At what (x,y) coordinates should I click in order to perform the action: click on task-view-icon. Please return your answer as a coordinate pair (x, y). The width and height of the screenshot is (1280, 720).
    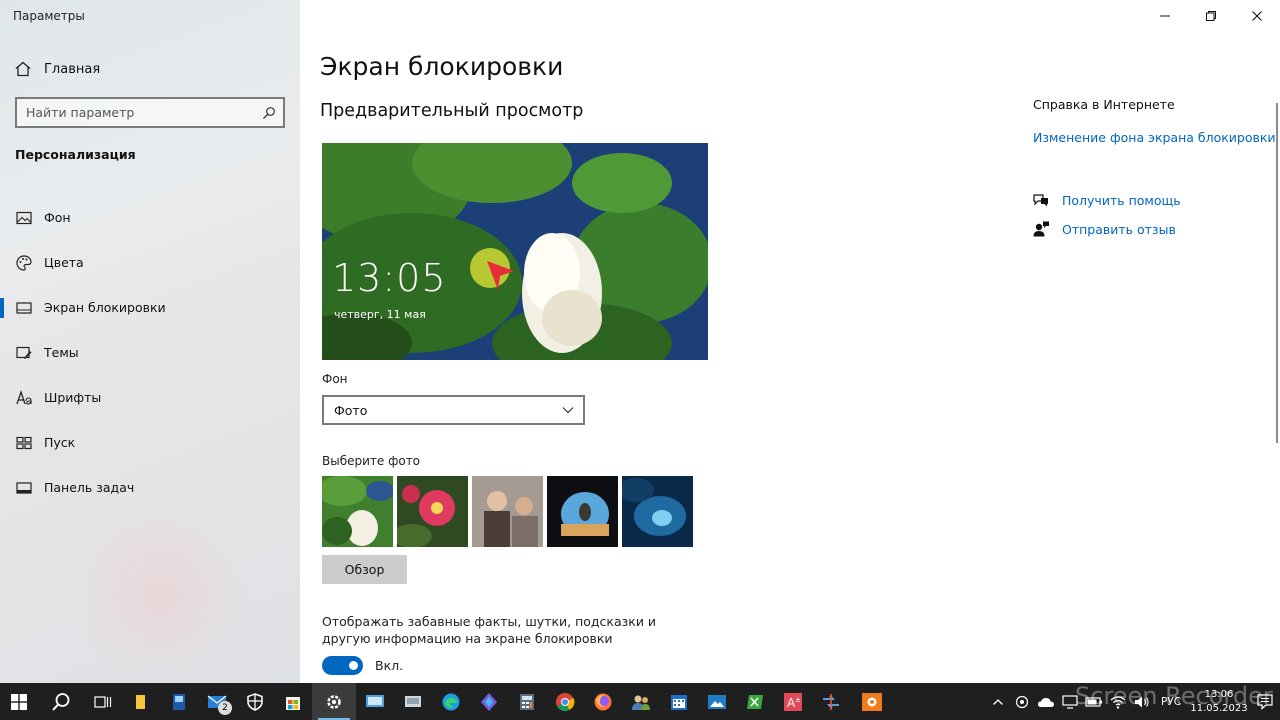
    Looking at the image, I should click on (103, 701).